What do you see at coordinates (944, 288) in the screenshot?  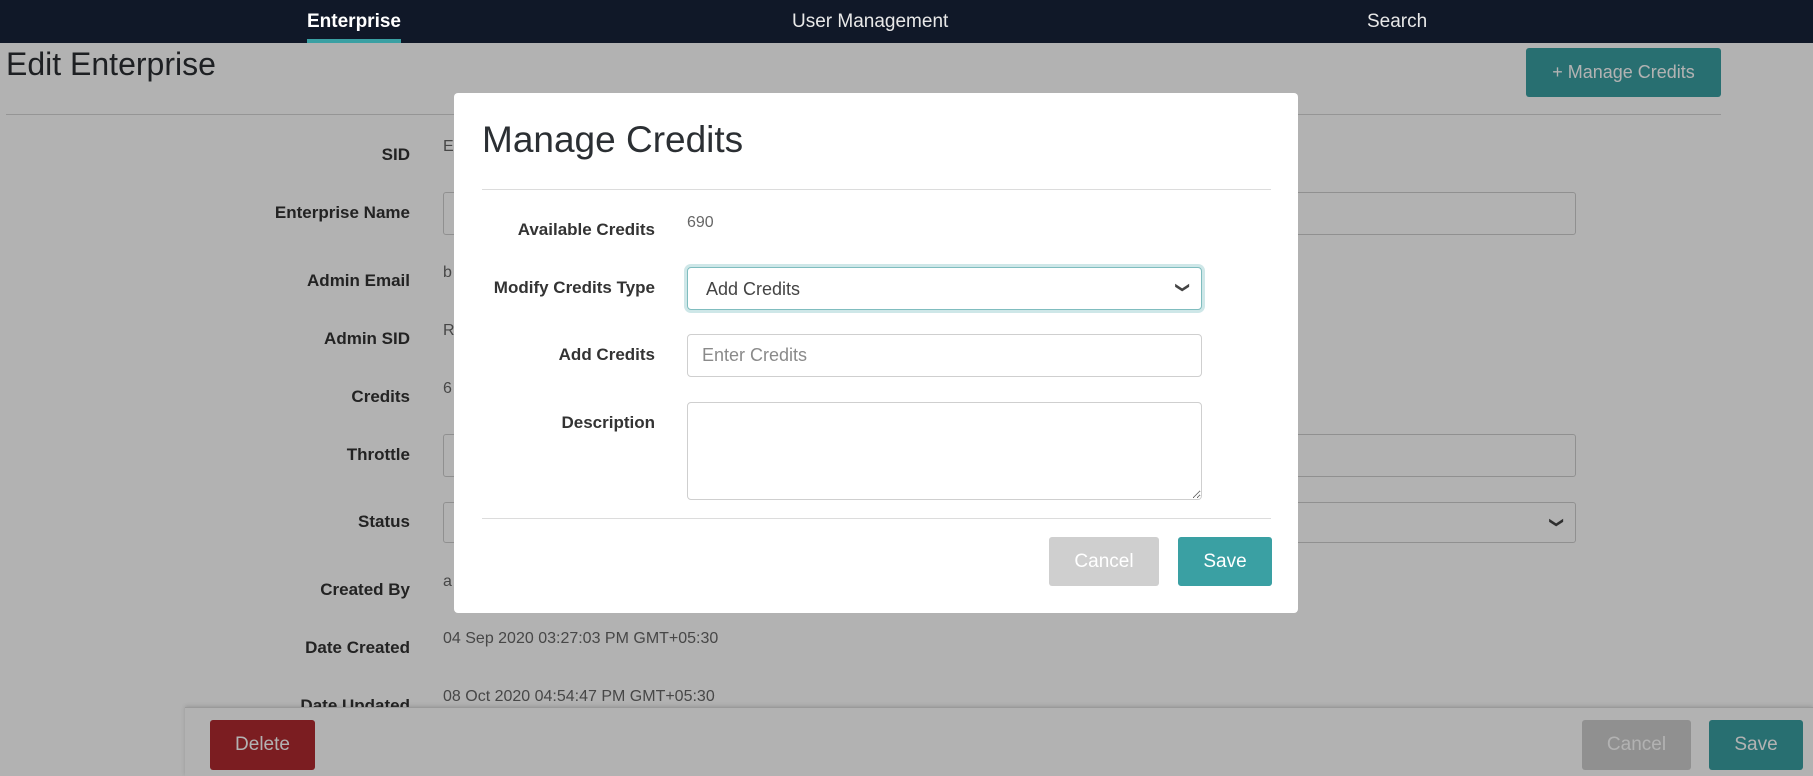 I see `modify-credits-type-select: Add Credits ❯` at bounding box center [944, 288].